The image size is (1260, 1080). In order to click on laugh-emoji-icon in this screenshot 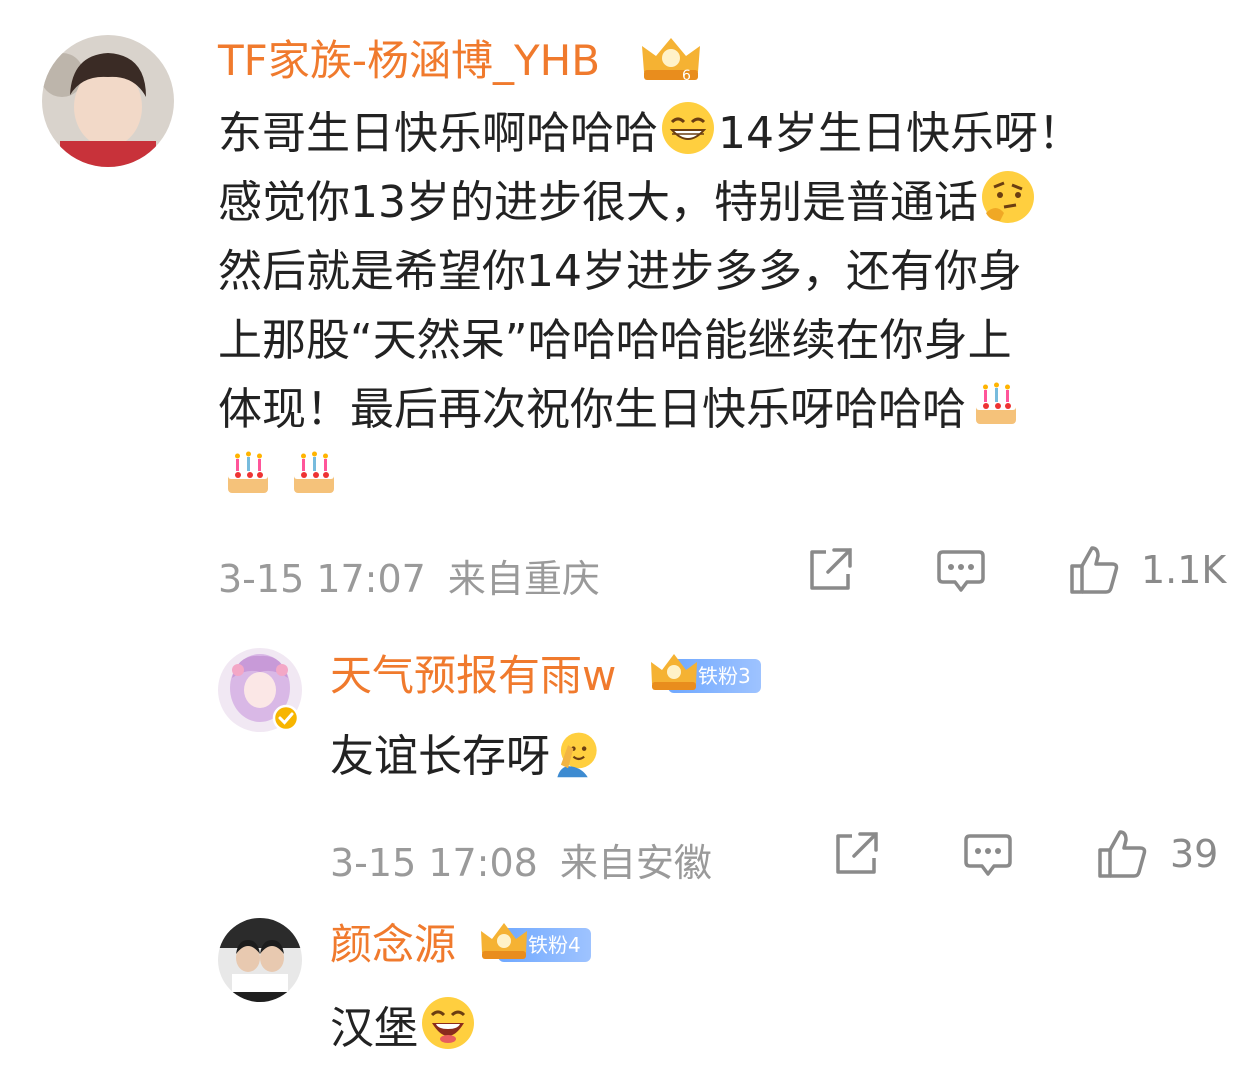, I will do `click(448, 1023)`.